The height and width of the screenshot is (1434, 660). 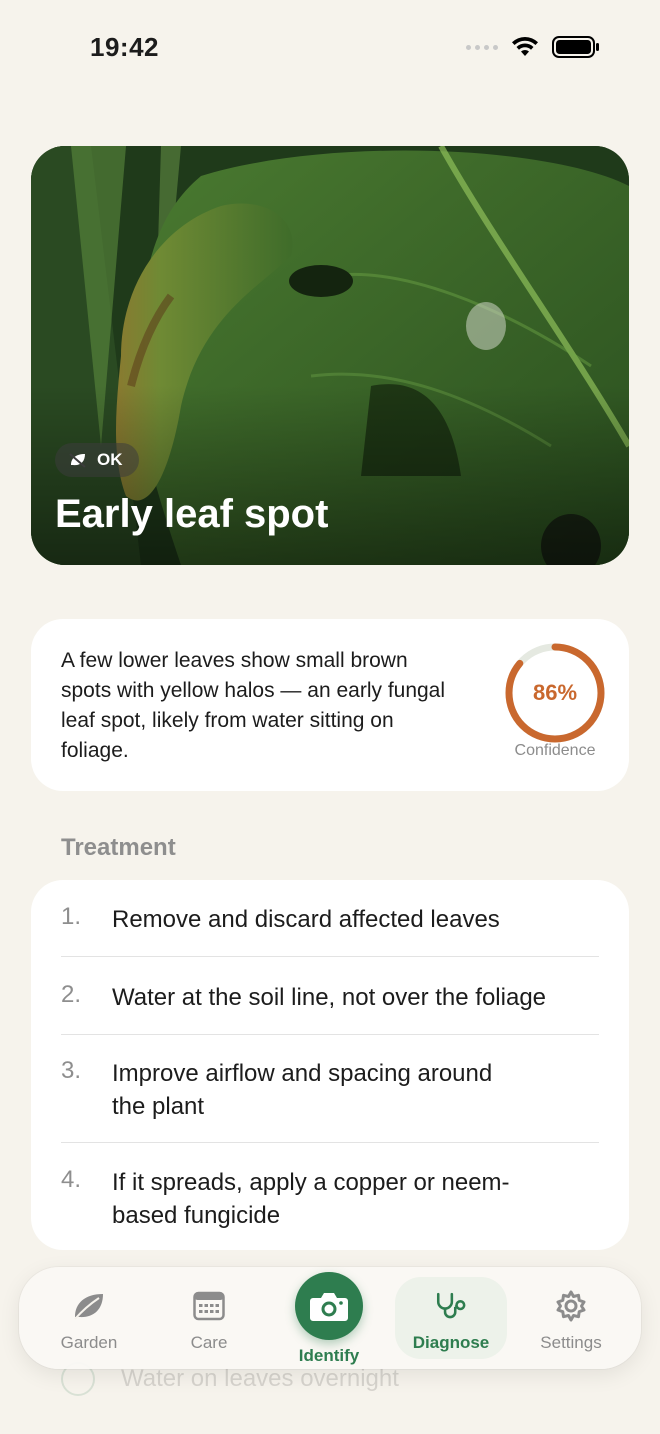 What do you see at coordinates (451, 1342) in the screenshot?
I see `tab-label: Diagnose` at bounding box center [451, 1342].